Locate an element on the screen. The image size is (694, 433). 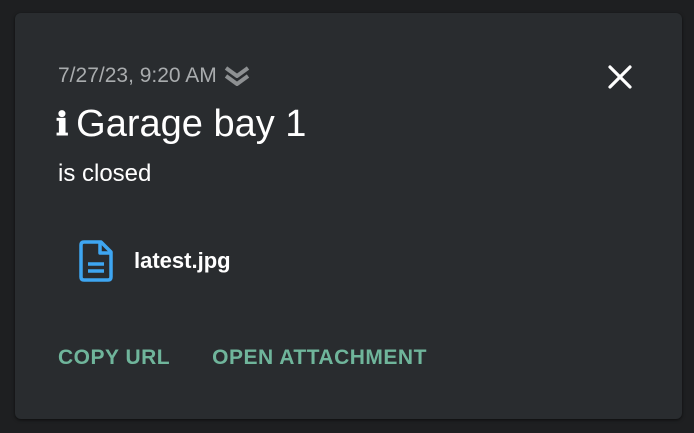
notification-title: Garage bay 1 is located at coordinates (191, 124).